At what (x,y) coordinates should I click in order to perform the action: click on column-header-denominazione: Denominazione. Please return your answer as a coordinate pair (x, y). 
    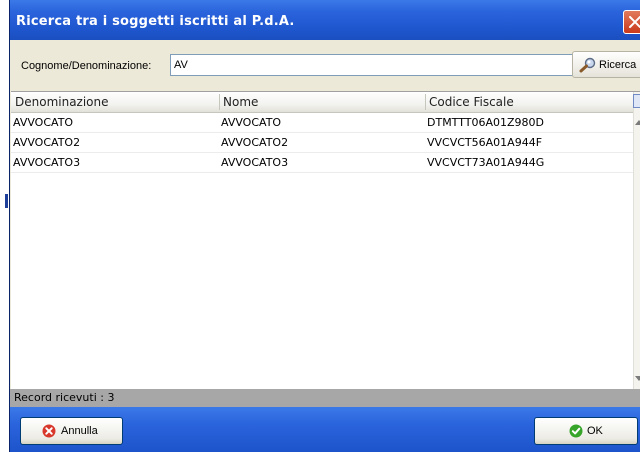
    Looking at the image, I should click on (62, 102).